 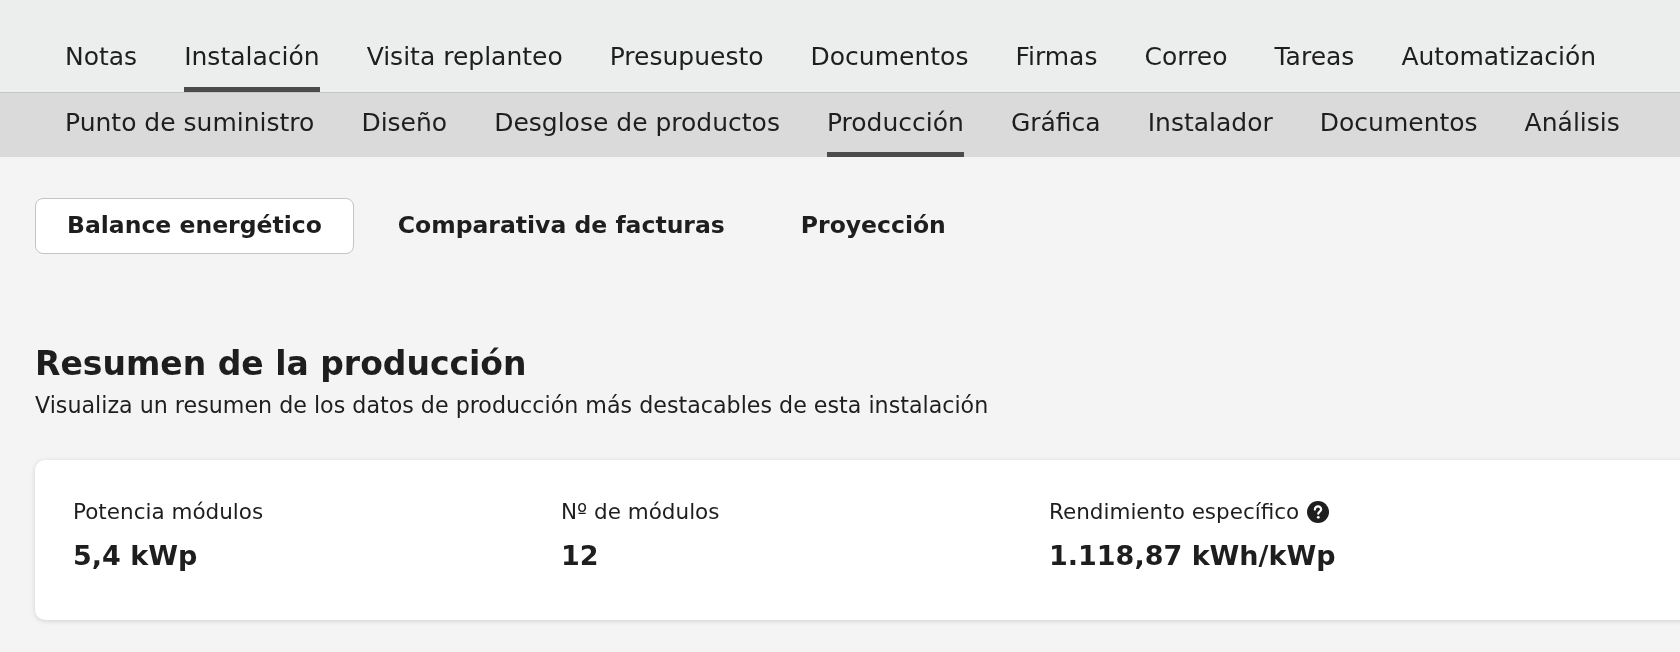 I want to click on subnav-tab: Punto de suministro, so click(x=190, y=125).